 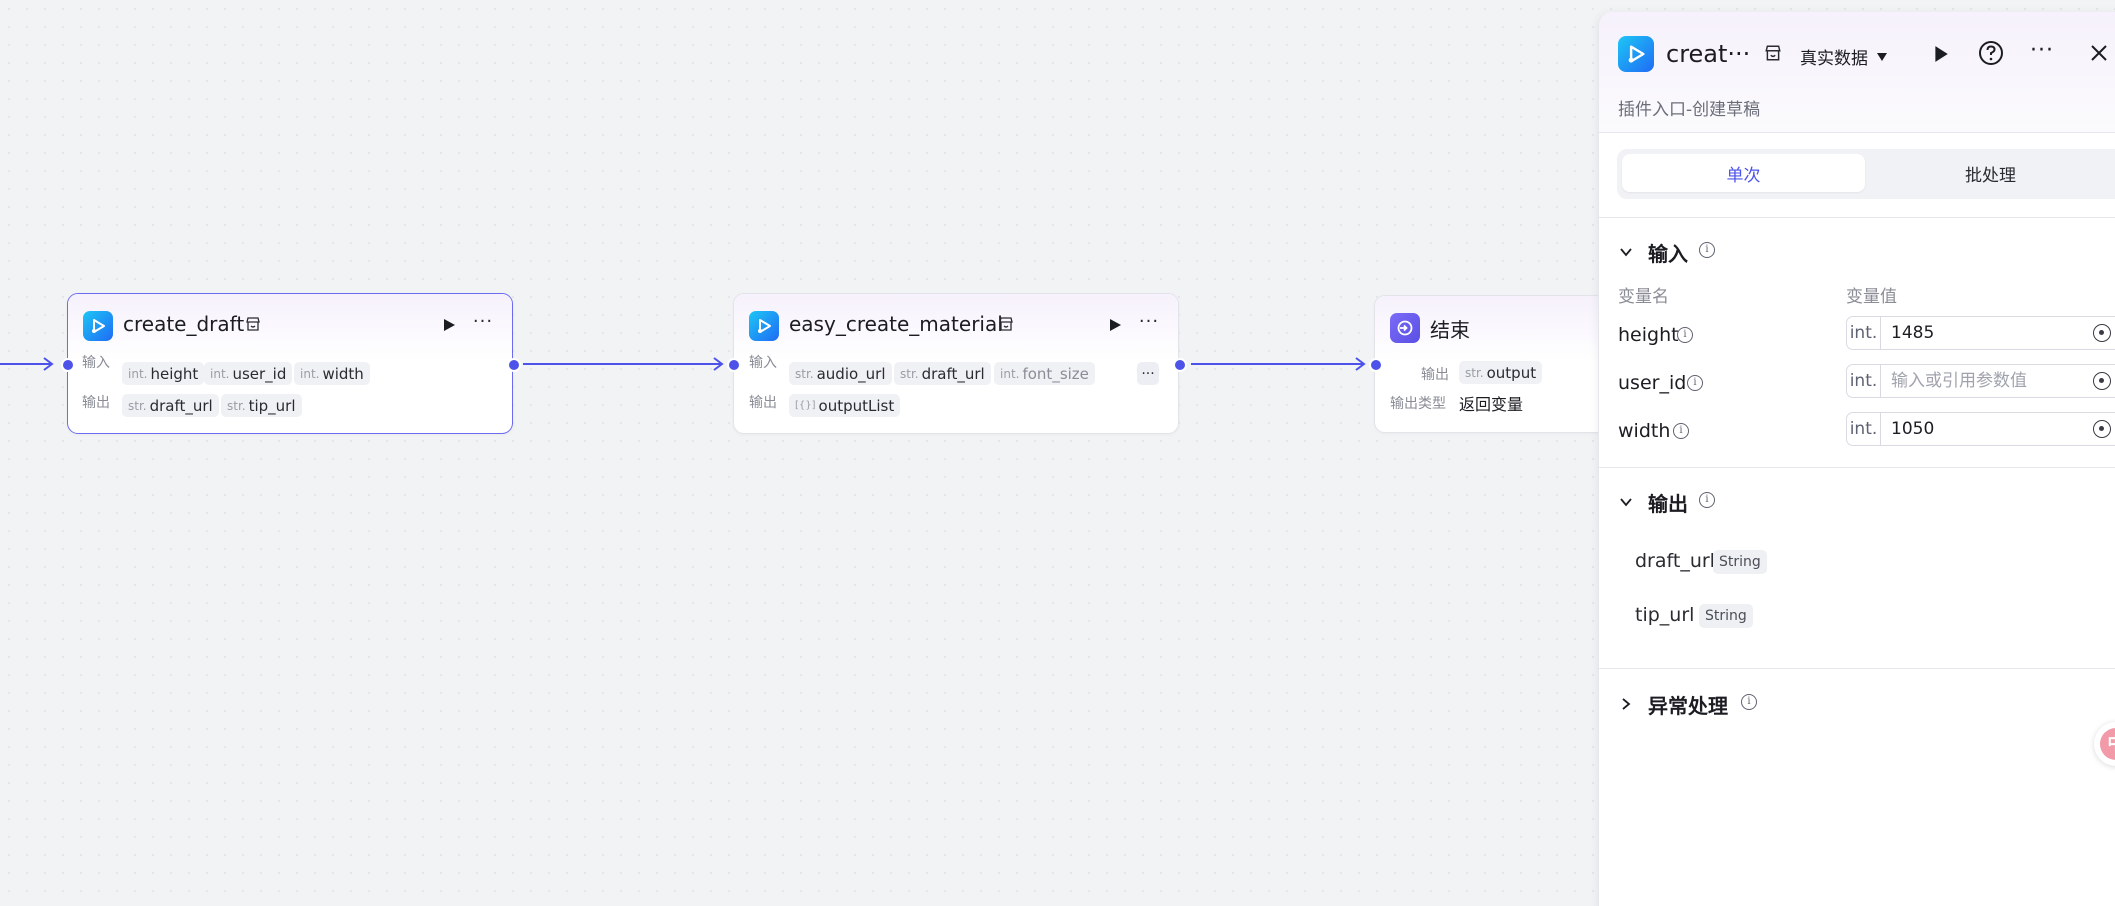 What do you see at coordinates (1501, 372) in the screenshot?
I see `output-chip-output: str. output` at bounding box center [1501, 372].